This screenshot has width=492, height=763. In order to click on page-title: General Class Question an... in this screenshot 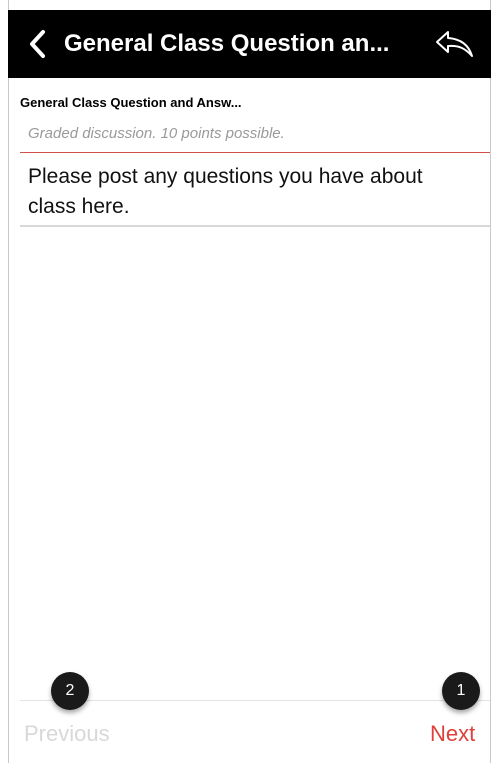, I will do `click(227, 43)`.